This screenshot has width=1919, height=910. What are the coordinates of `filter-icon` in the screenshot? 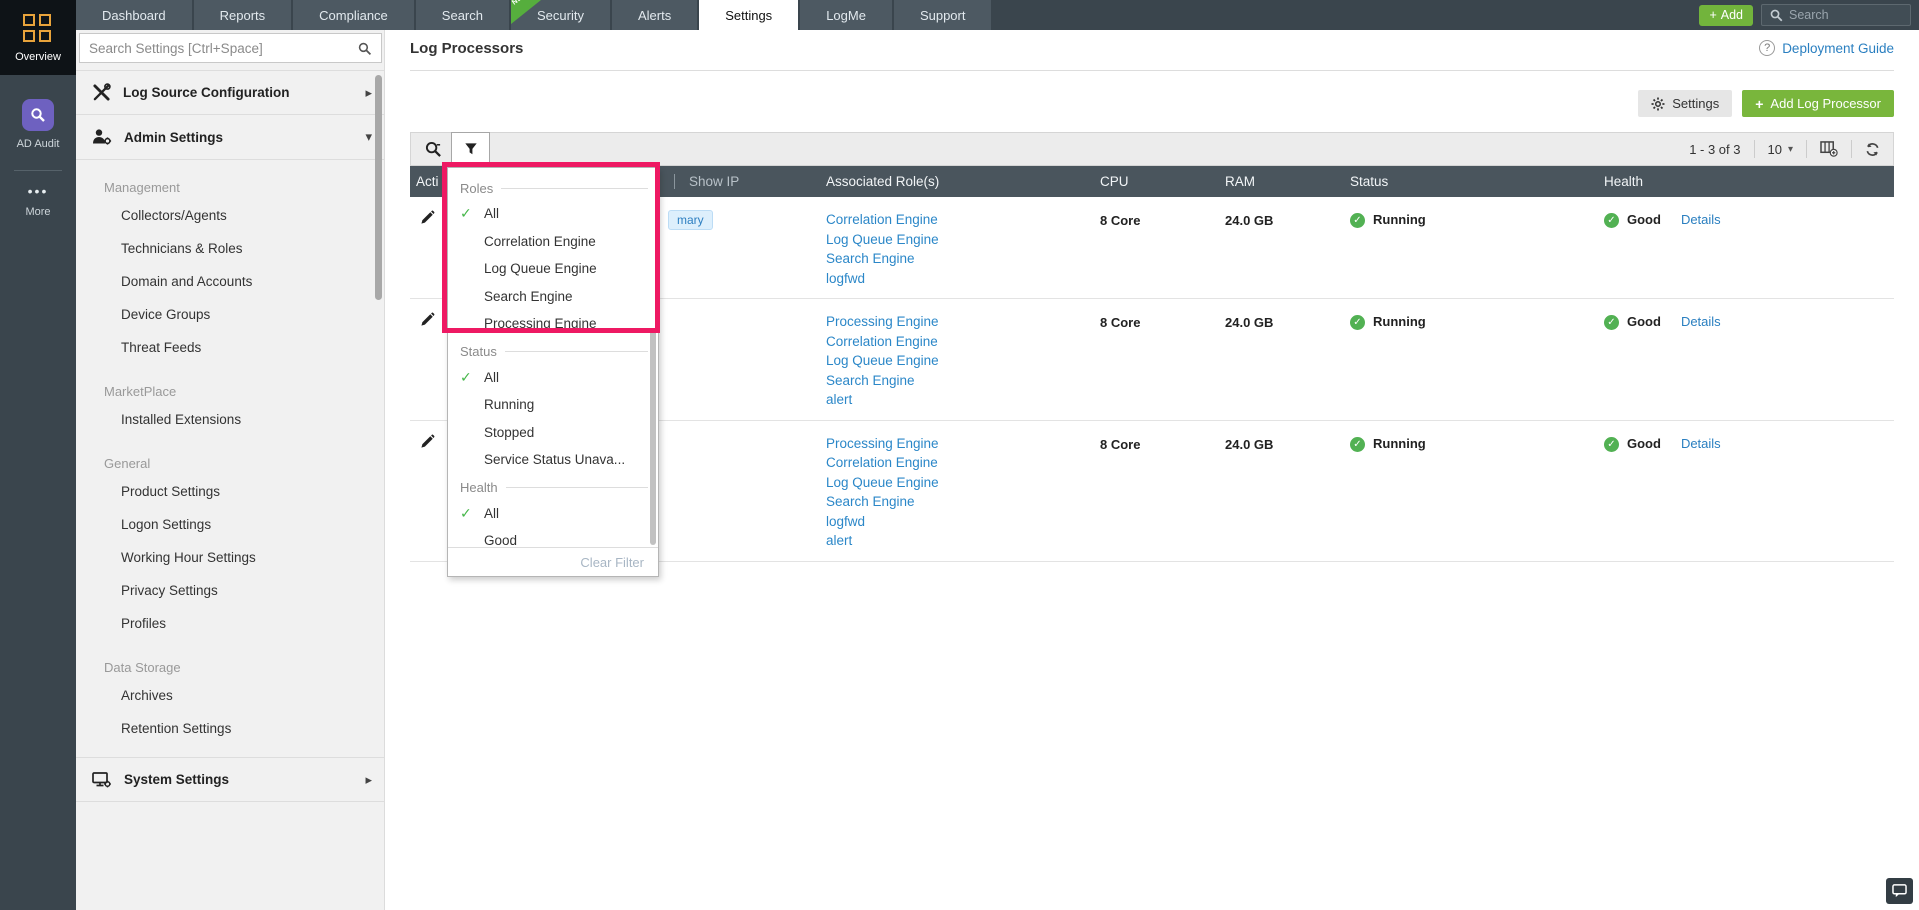 It's located at (470, 149).